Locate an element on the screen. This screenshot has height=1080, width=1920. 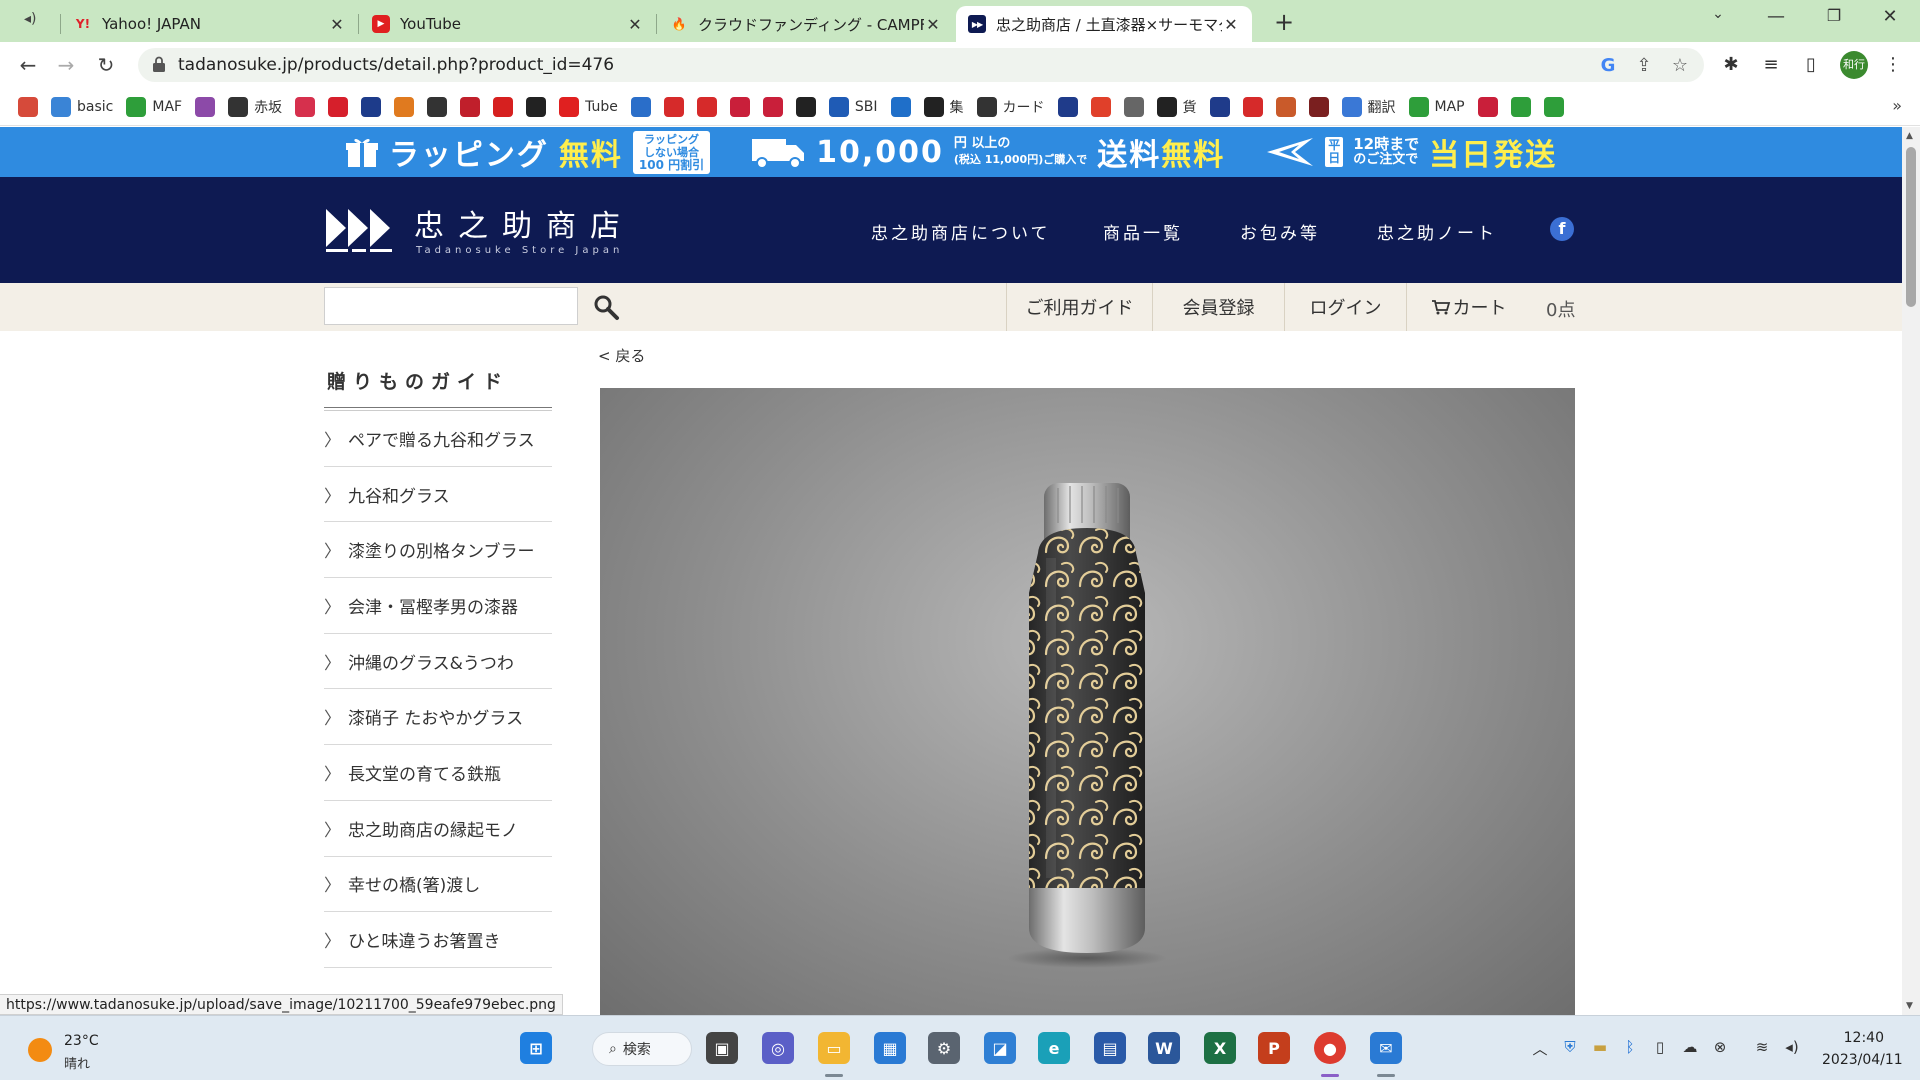
mail-icon: ✉ is located at coordinates (1386, 1048).